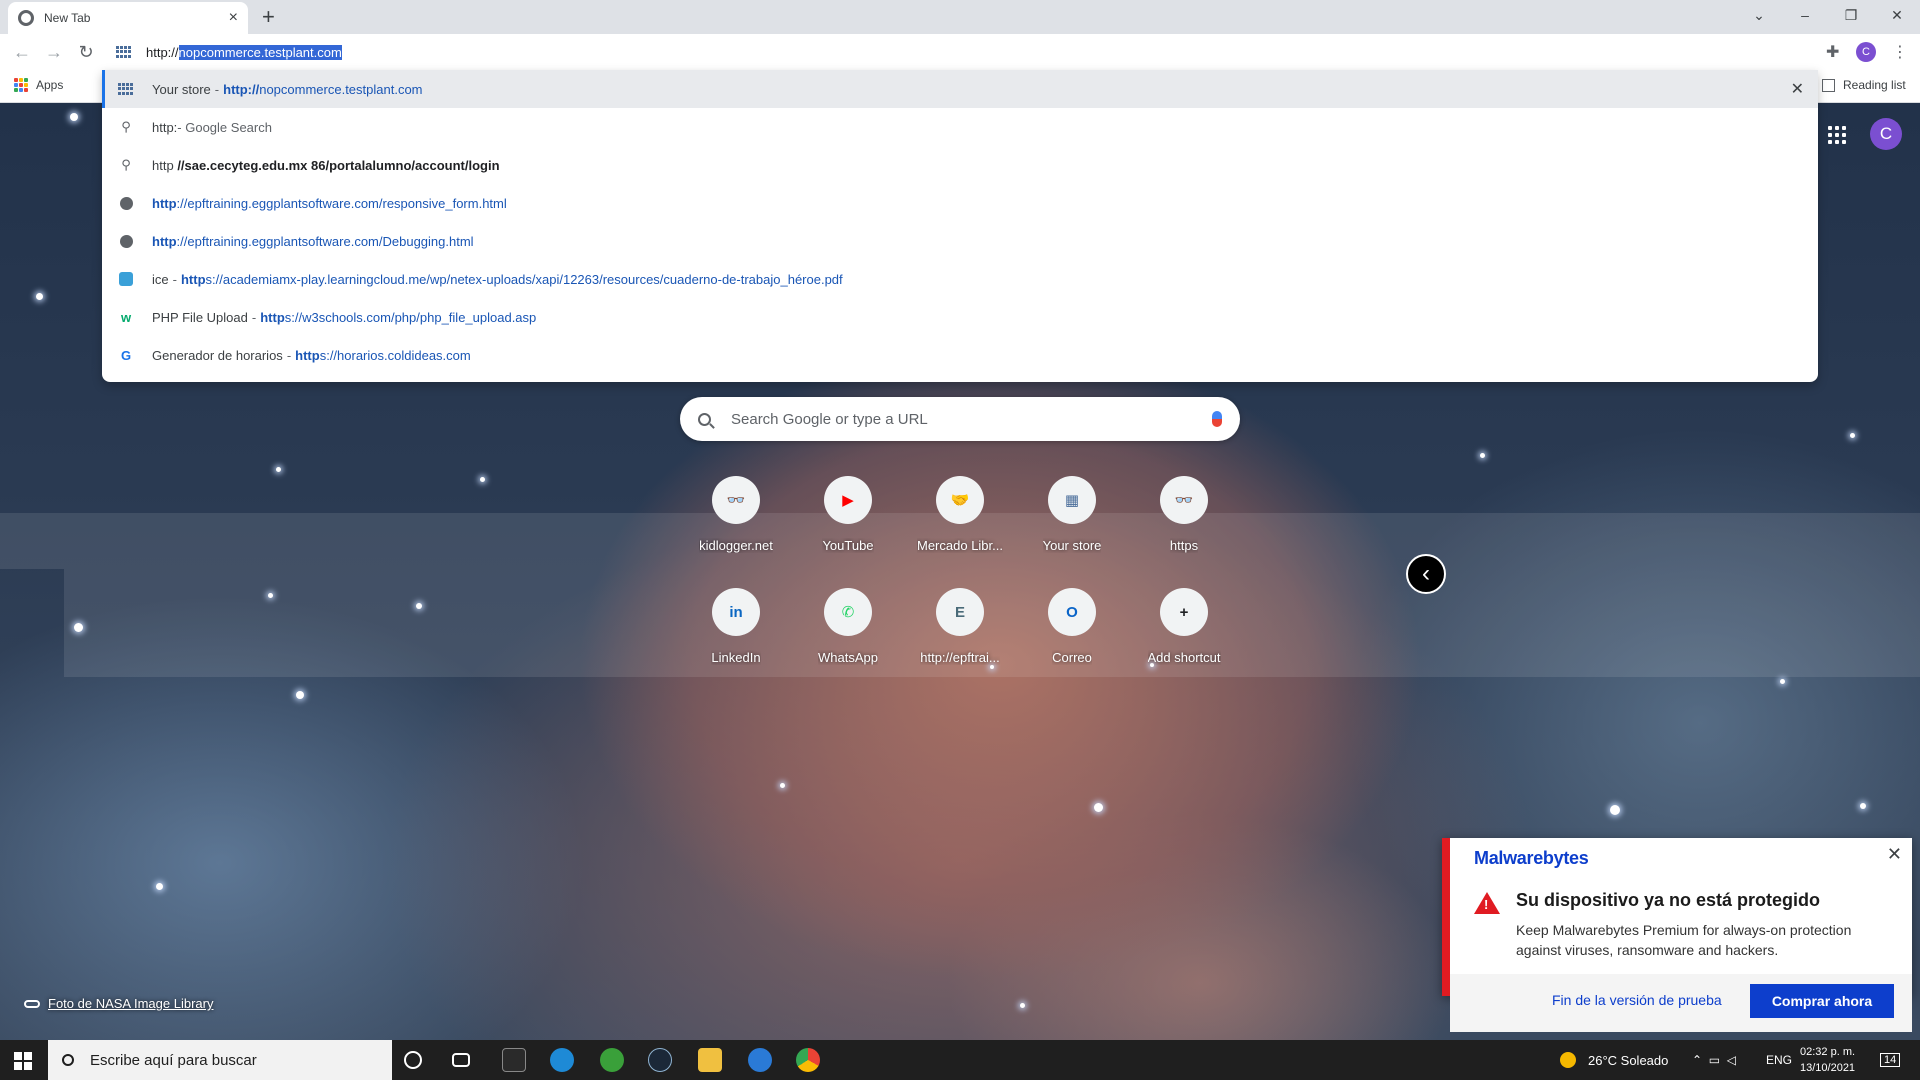 This screenshot has height=1080, width=1920. I want to click on shortcut-label: Your store, so click(1072, 545).